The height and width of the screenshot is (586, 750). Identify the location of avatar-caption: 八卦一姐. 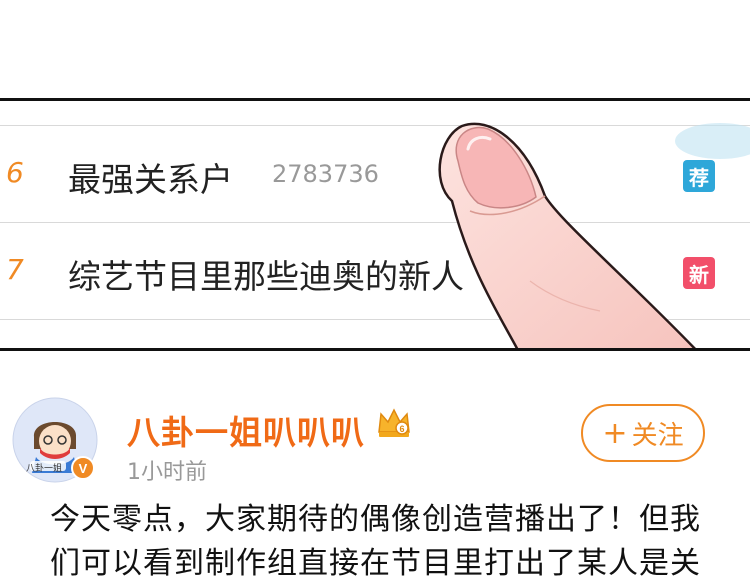
(44, 469).